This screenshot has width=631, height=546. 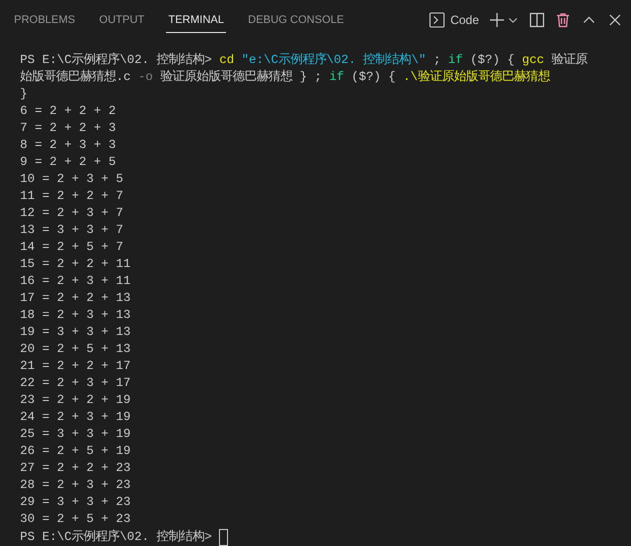 What do you see at coordinates (76, 281) in the screenshot?
I see `output-line: 16 = 2 + 3 + 11` at bounding box center [76, 281].